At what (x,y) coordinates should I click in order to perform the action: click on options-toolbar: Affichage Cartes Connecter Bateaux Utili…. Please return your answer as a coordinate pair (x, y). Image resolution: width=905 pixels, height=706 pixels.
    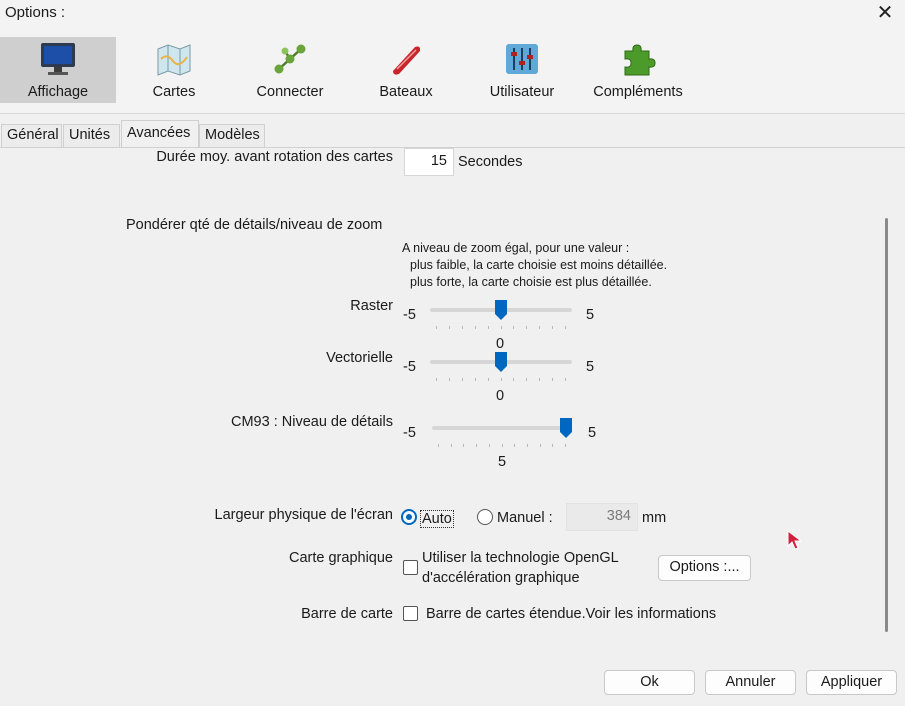
    Looking at the image, I should click on (452, 73).